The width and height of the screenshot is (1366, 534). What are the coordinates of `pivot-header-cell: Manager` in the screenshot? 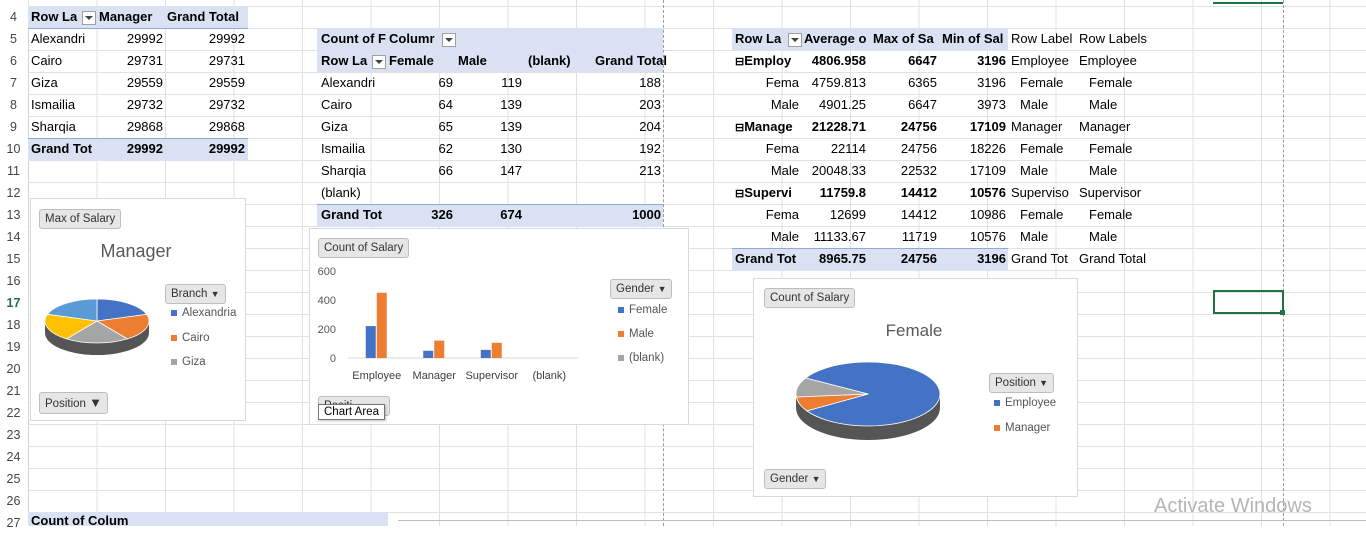 It's located at (131, 17).